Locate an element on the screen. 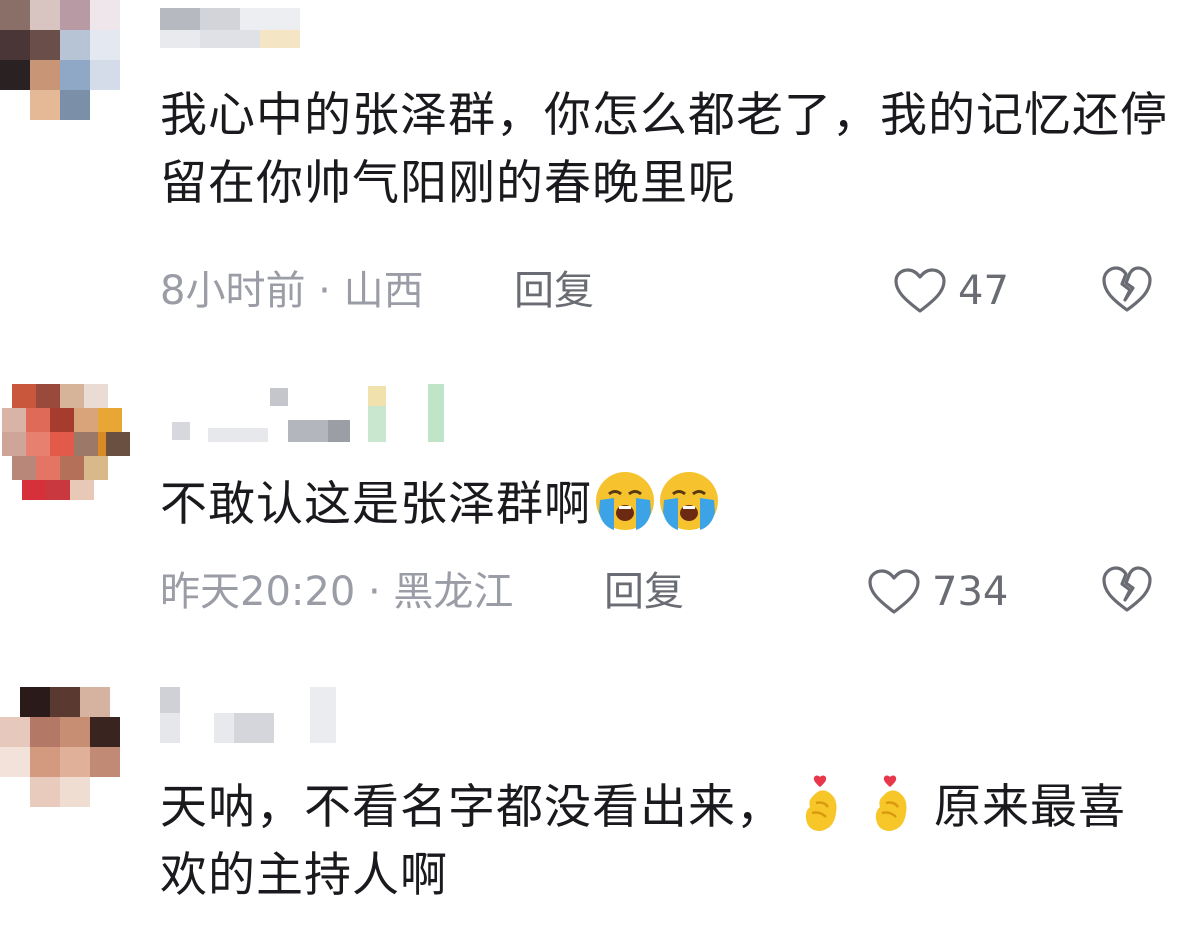 This screenshot has width=1178, height=933. like-button: 734 is located at coordinates (937, 592).